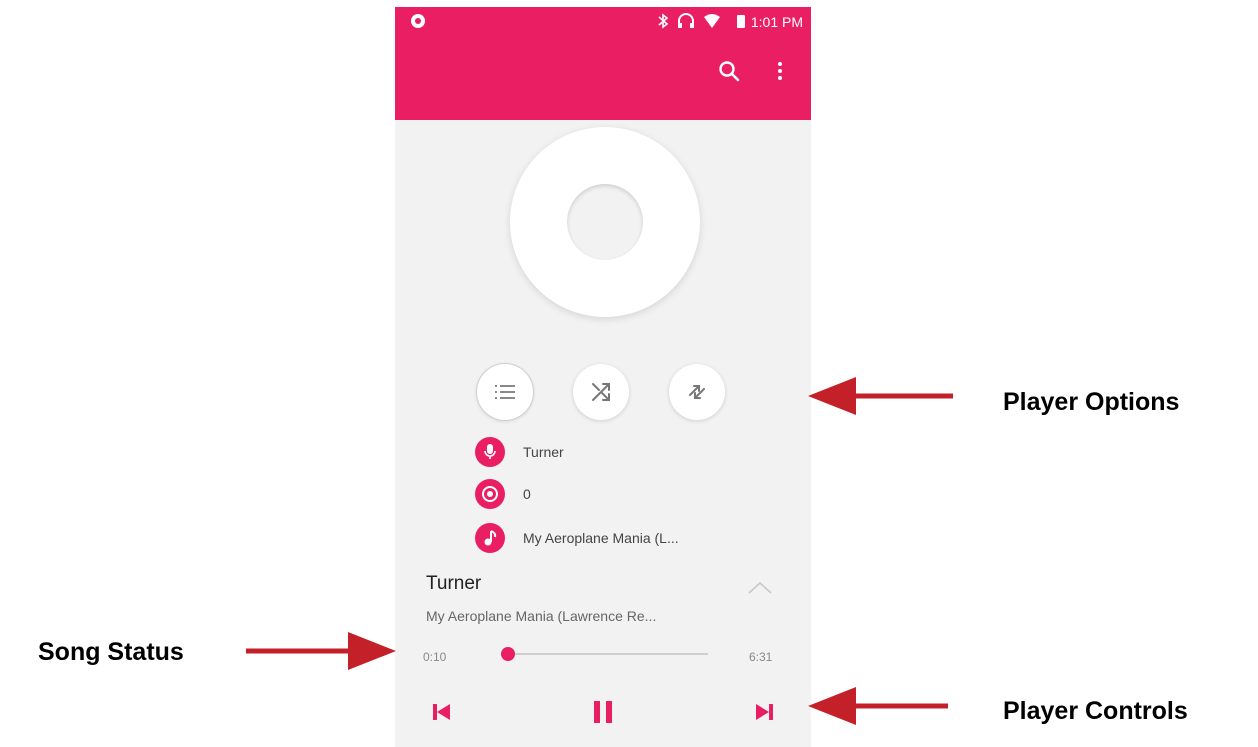 This screenshot has width=1258, height=747. Describe the element at coordinates (603, 78) in the screenshot. I see `app-bar` at that location.